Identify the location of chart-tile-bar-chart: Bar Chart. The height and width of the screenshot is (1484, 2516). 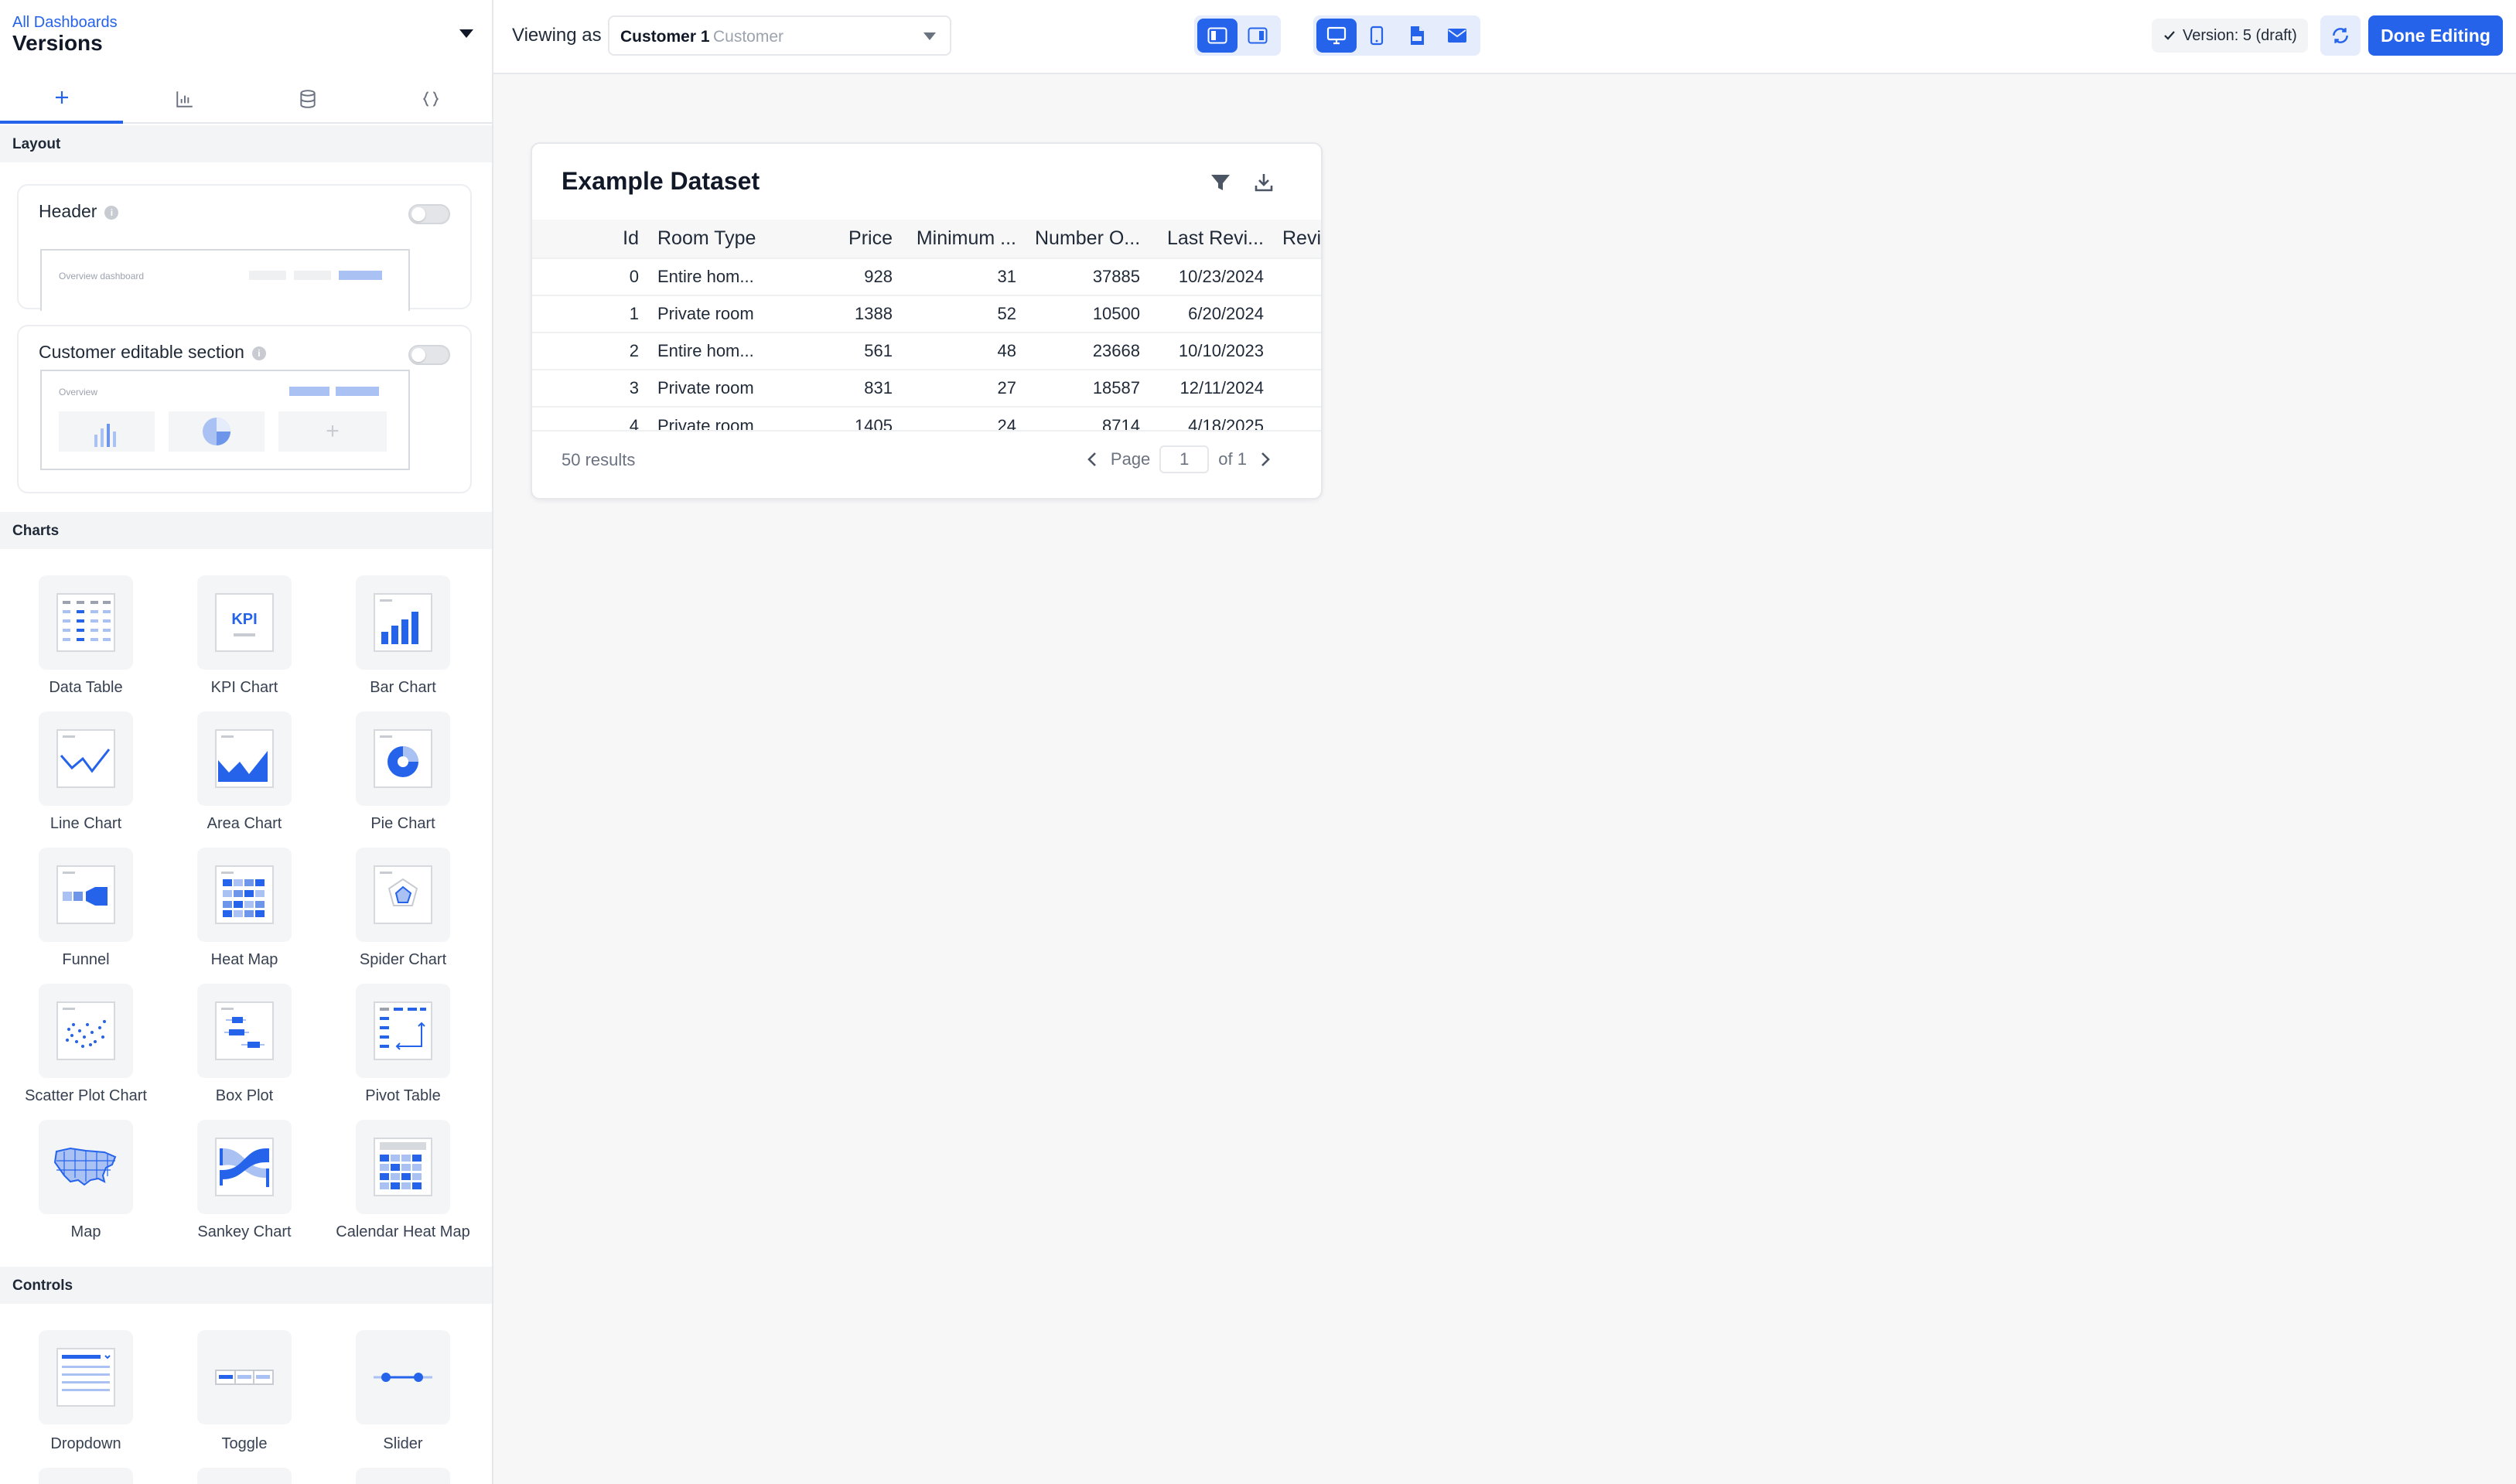
(394, 641).